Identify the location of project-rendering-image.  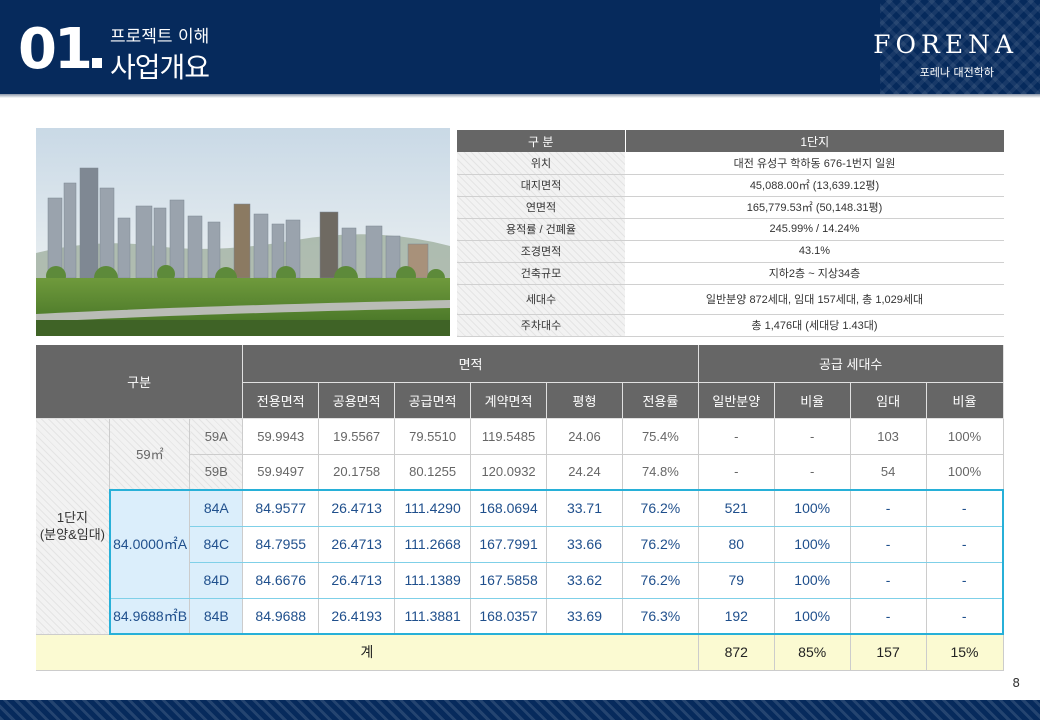
(243, 232).